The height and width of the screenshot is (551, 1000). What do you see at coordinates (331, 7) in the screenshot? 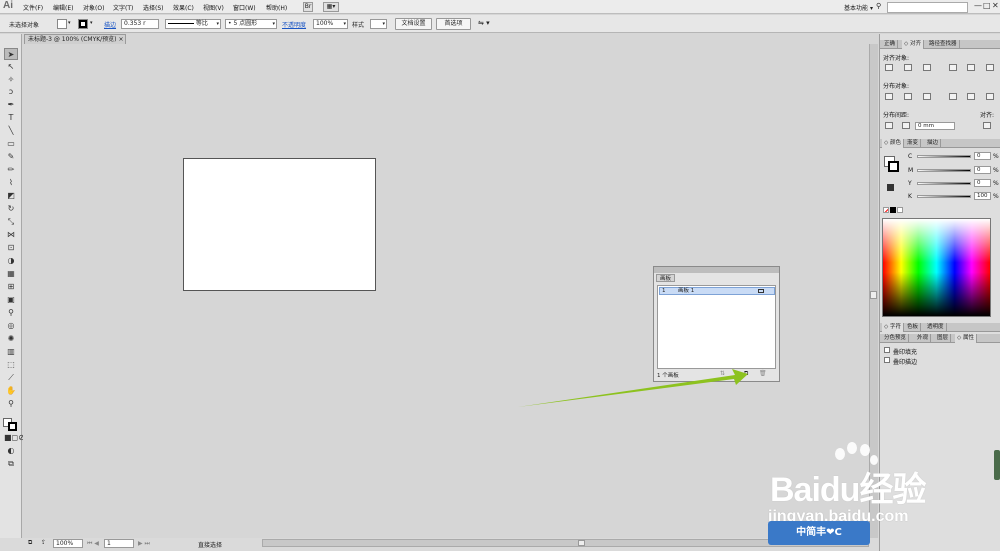
I see `arrange-documents-button: ▦▾` at bounding box center [331, 7].